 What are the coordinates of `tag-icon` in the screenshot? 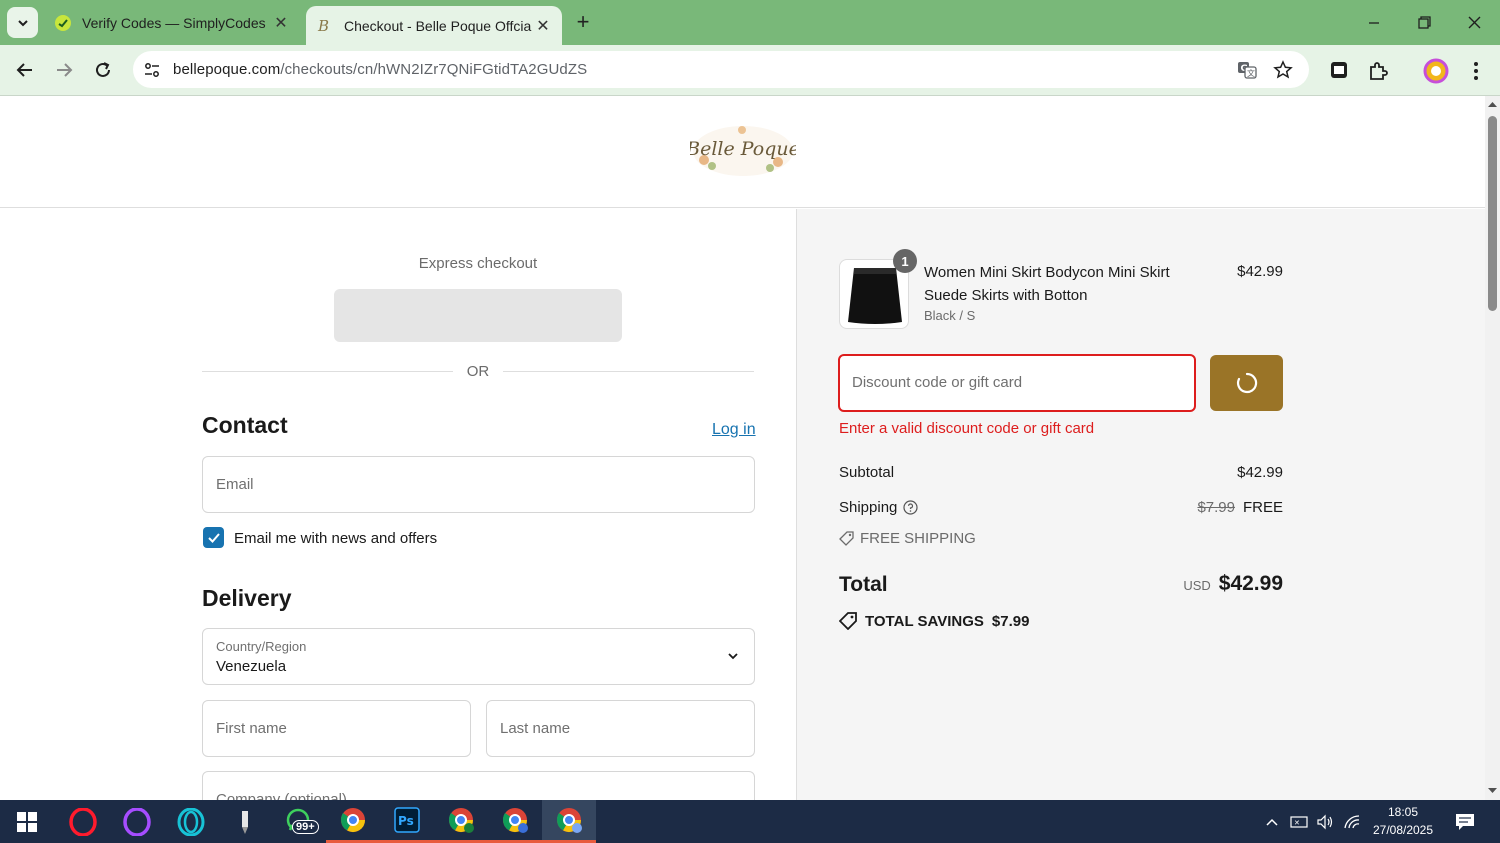 It's located at (848, 621).